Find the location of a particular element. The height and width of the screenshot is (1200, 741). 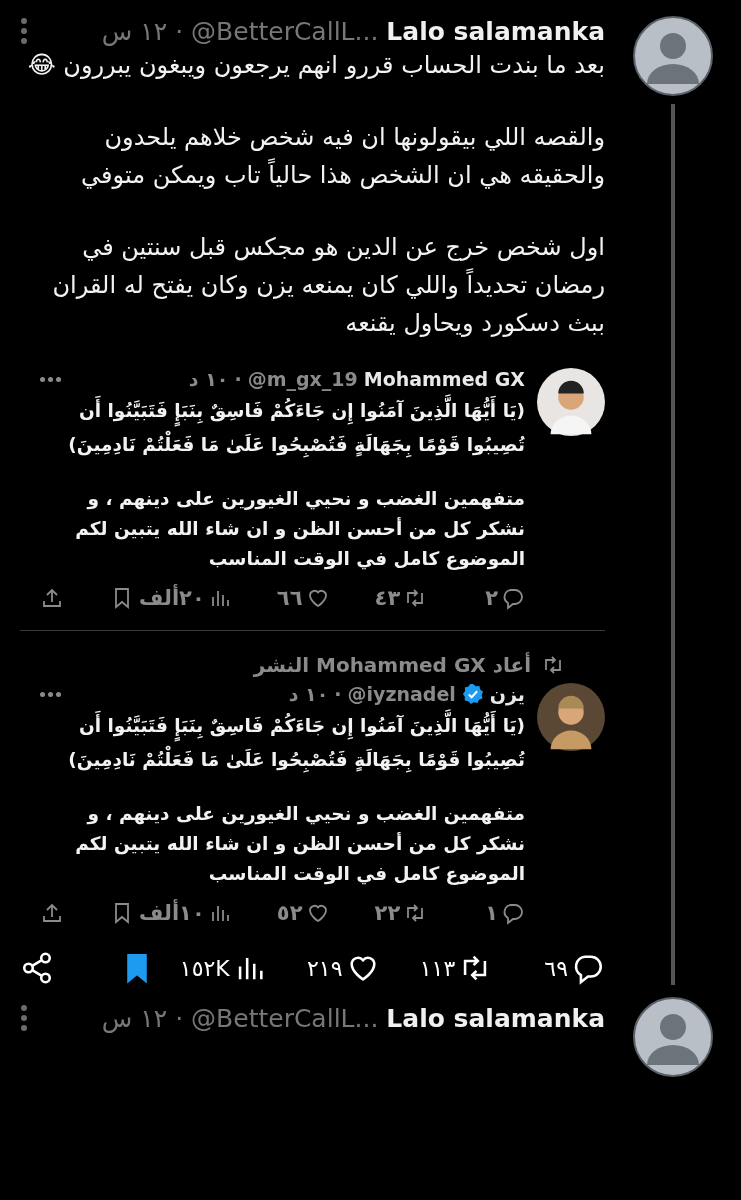

repost-count: ٢٢ is located at coordinates (387, 913).